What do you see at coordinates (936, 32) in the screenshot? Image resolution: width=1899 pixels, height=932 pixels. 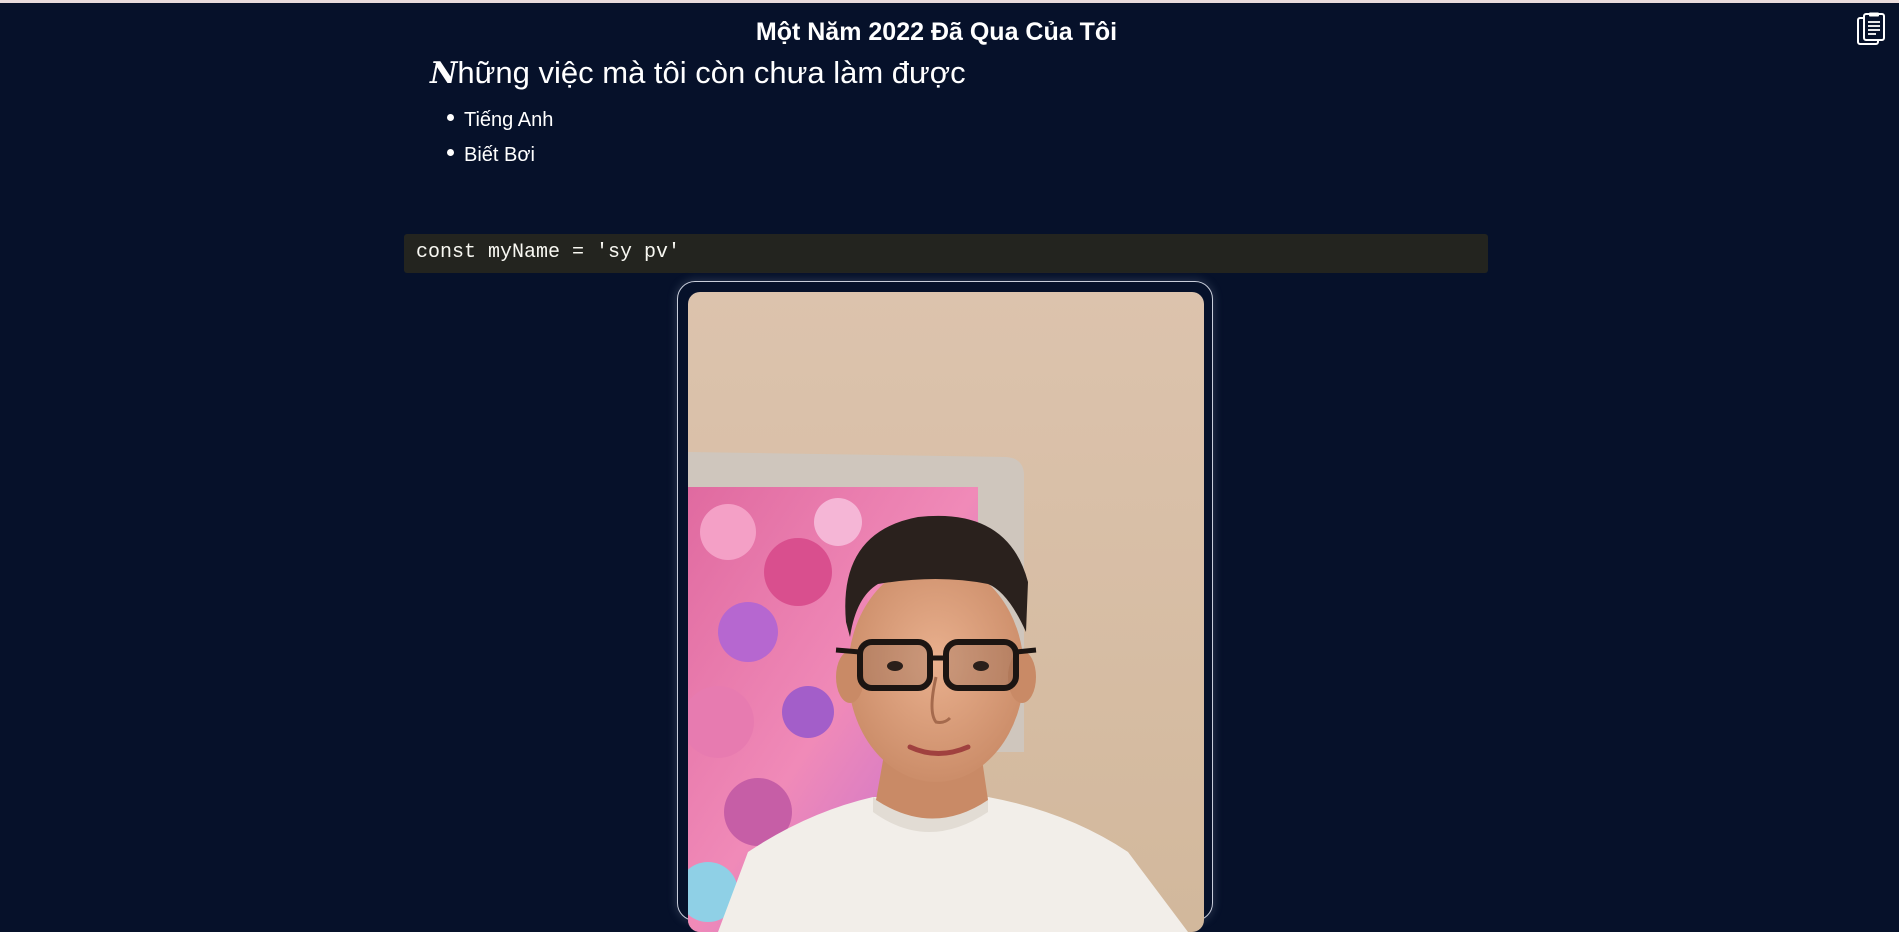 I see `page-title: Một Năm 2022 Đã Qua Của Tôi` at bounding box center [936, 32].